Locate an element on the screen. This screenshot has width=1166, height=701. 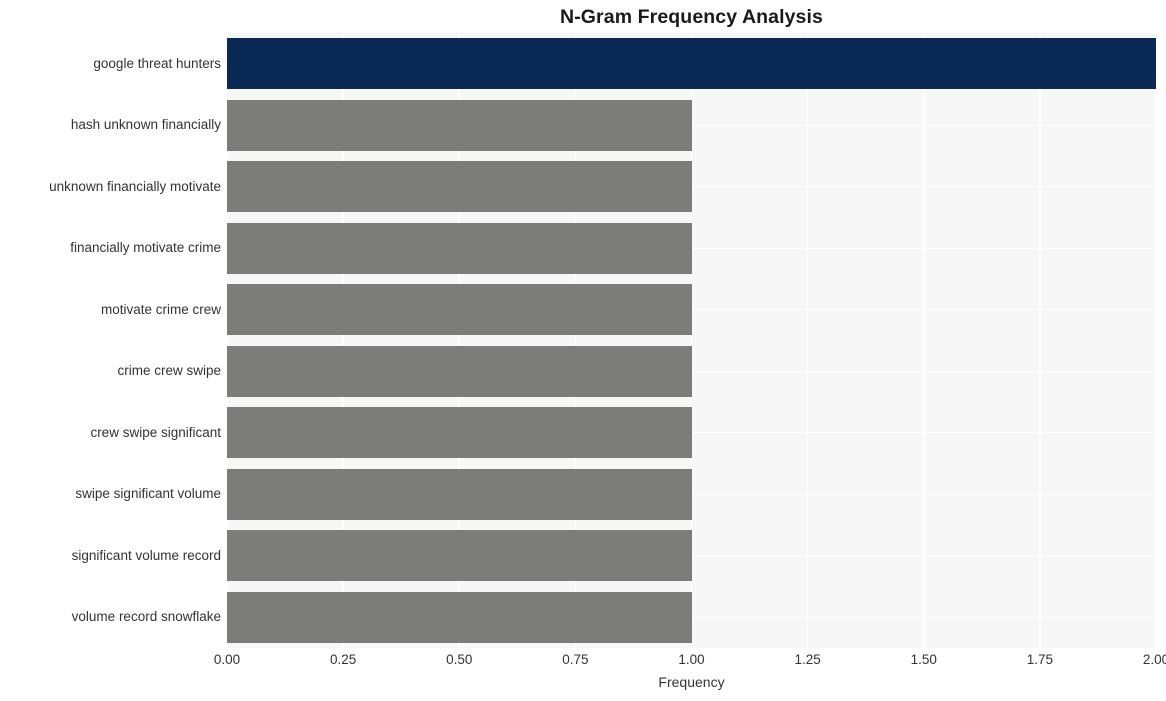
y-axis-tick-label: hash unknown financially is located at coordinates (145, 125).